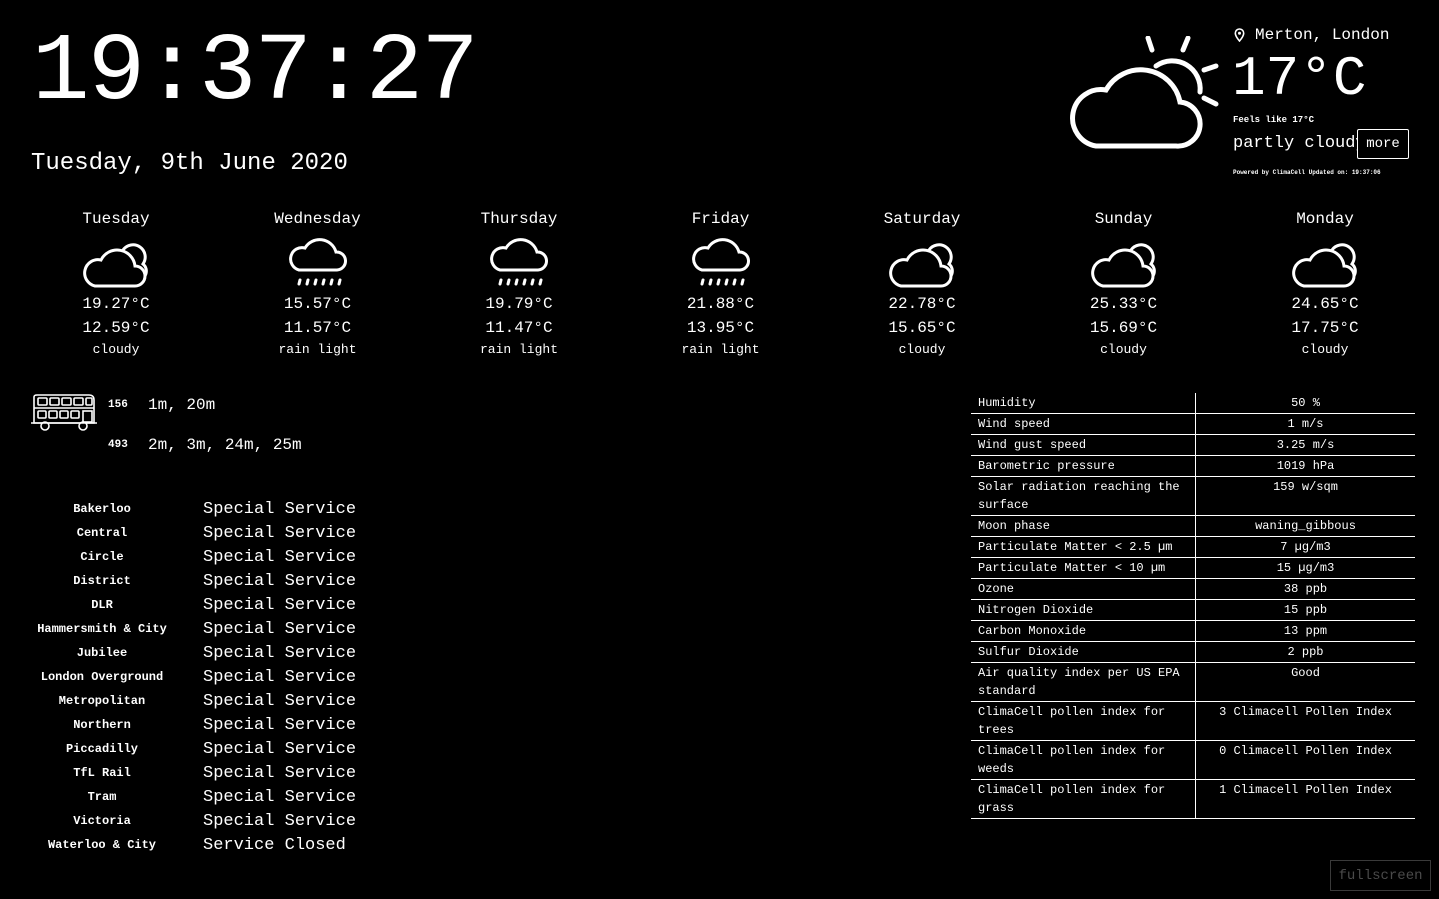 Image resolution: width=1439 pixels, height=899 pixels. I want to click on bus-arrival-times: 2m, 3m, 24m, 25m, so click(225, 445).